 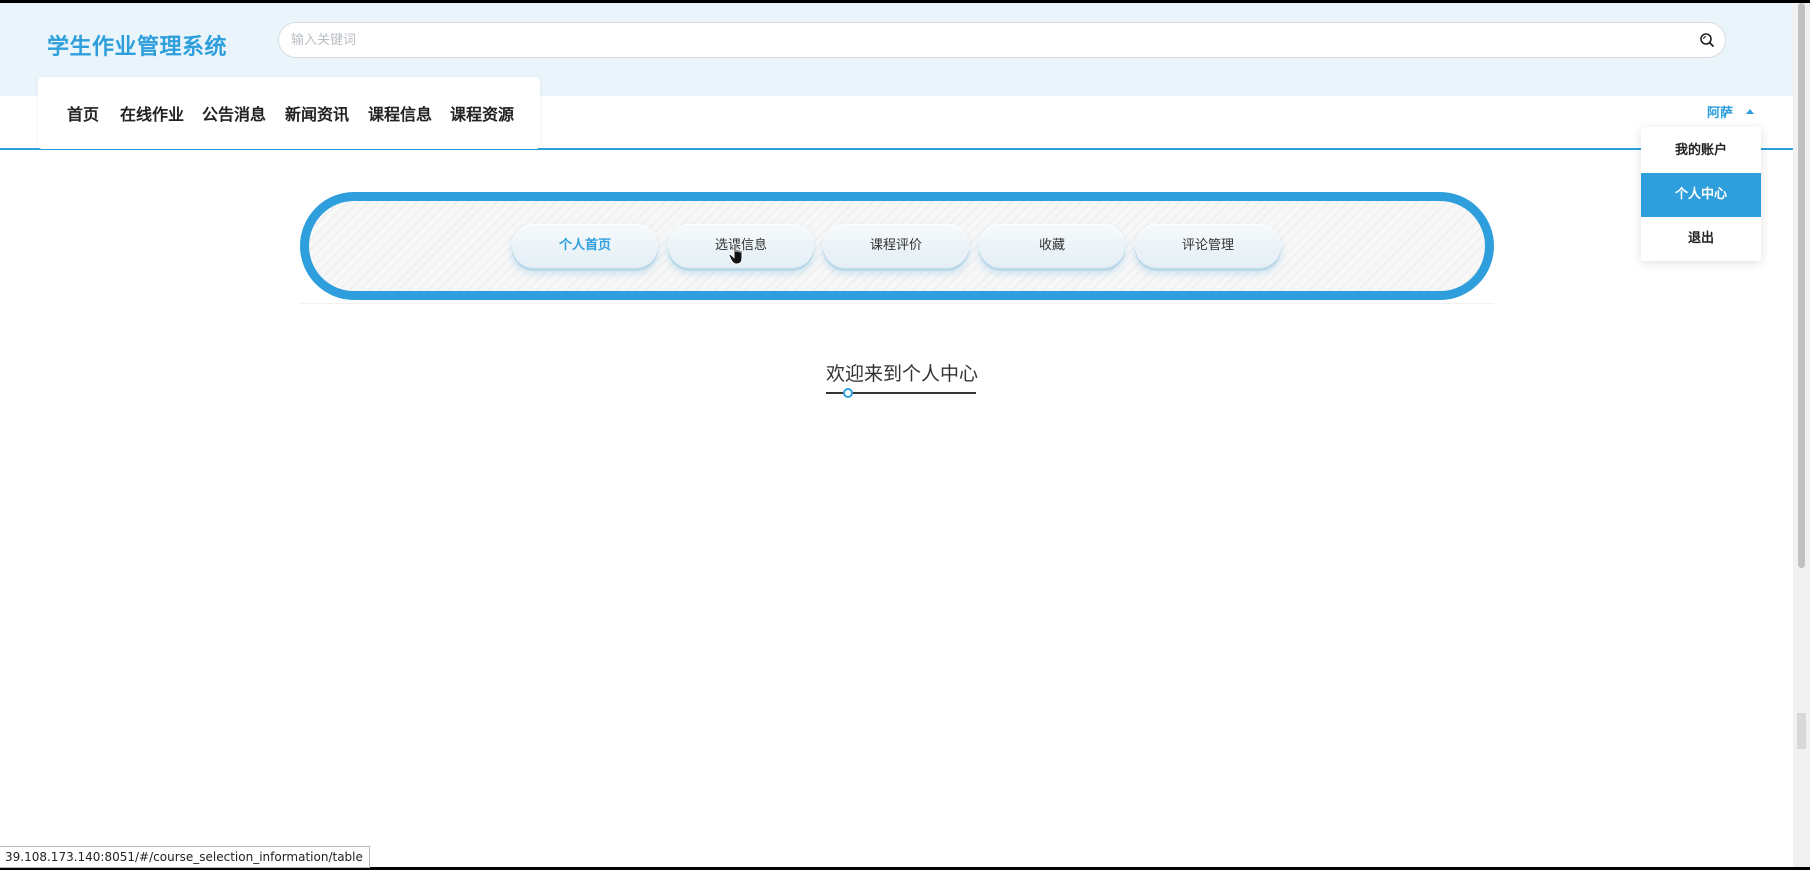 What do you see at coordinates (897, 303) in the screenshot?
I see `frame-divider` at bounding box center [897, 303].